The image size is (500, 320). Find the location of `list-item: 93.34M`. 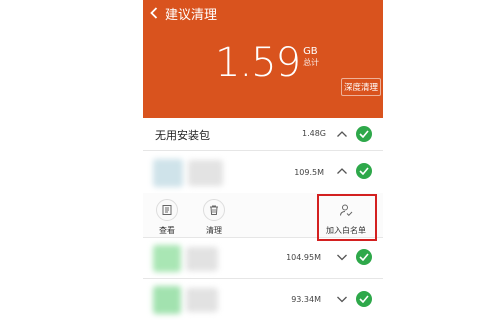

list-item: 93.34M is located at coordinates (263, 299).